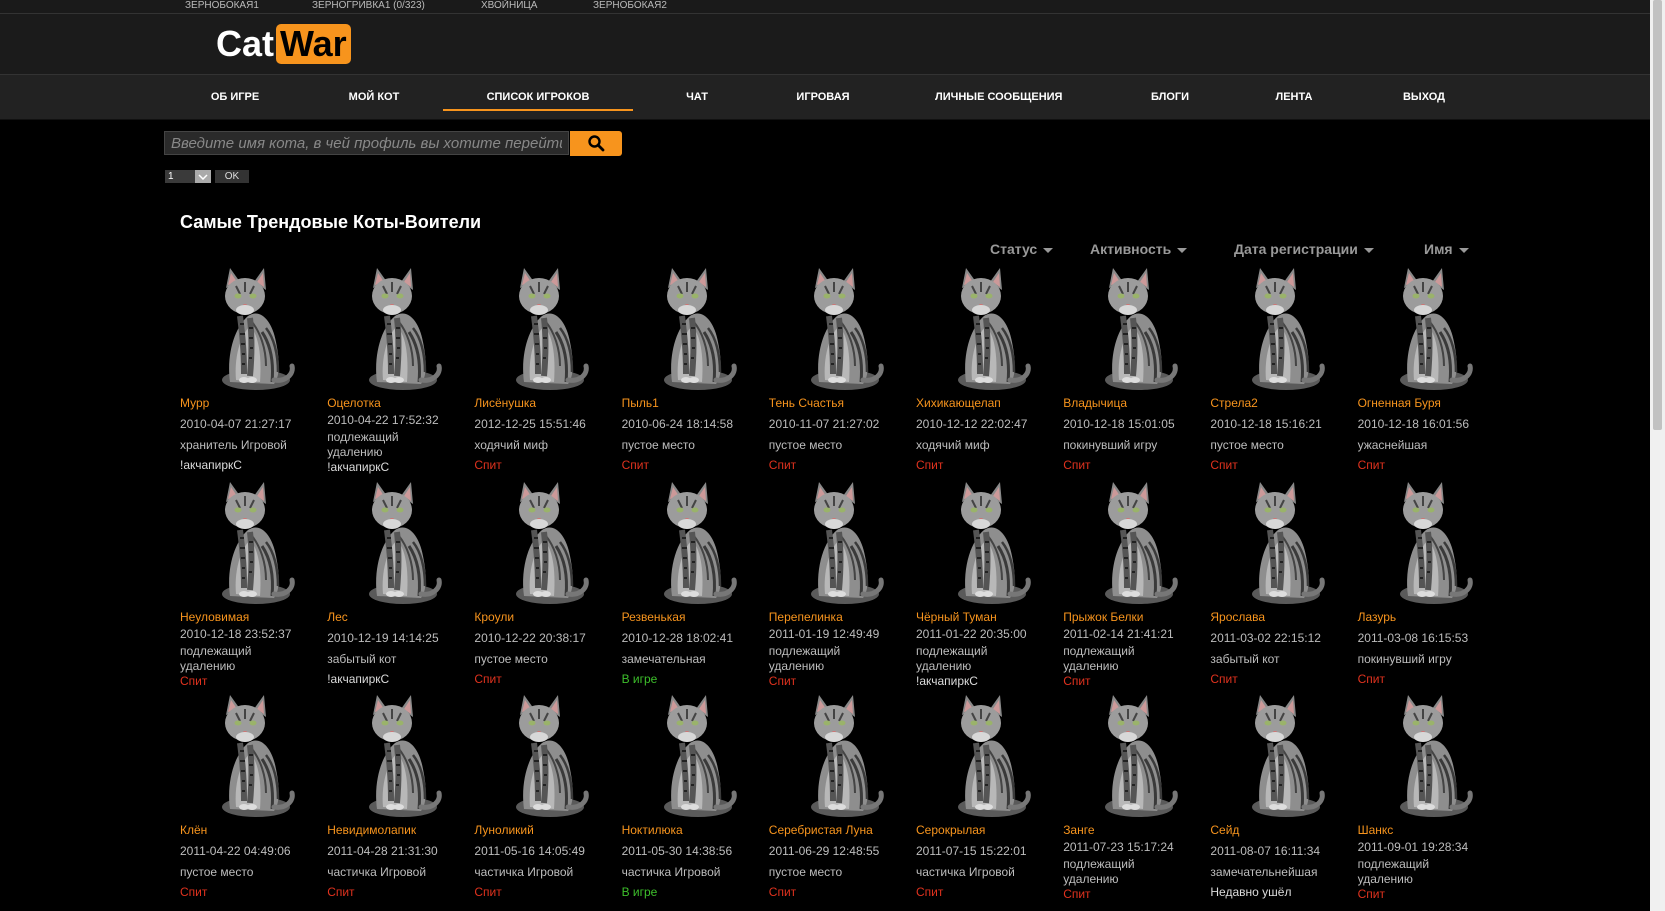 This screenshot has width=1665, height=911. I want to click on cat-name-link: Кроули, so click(494, 617).